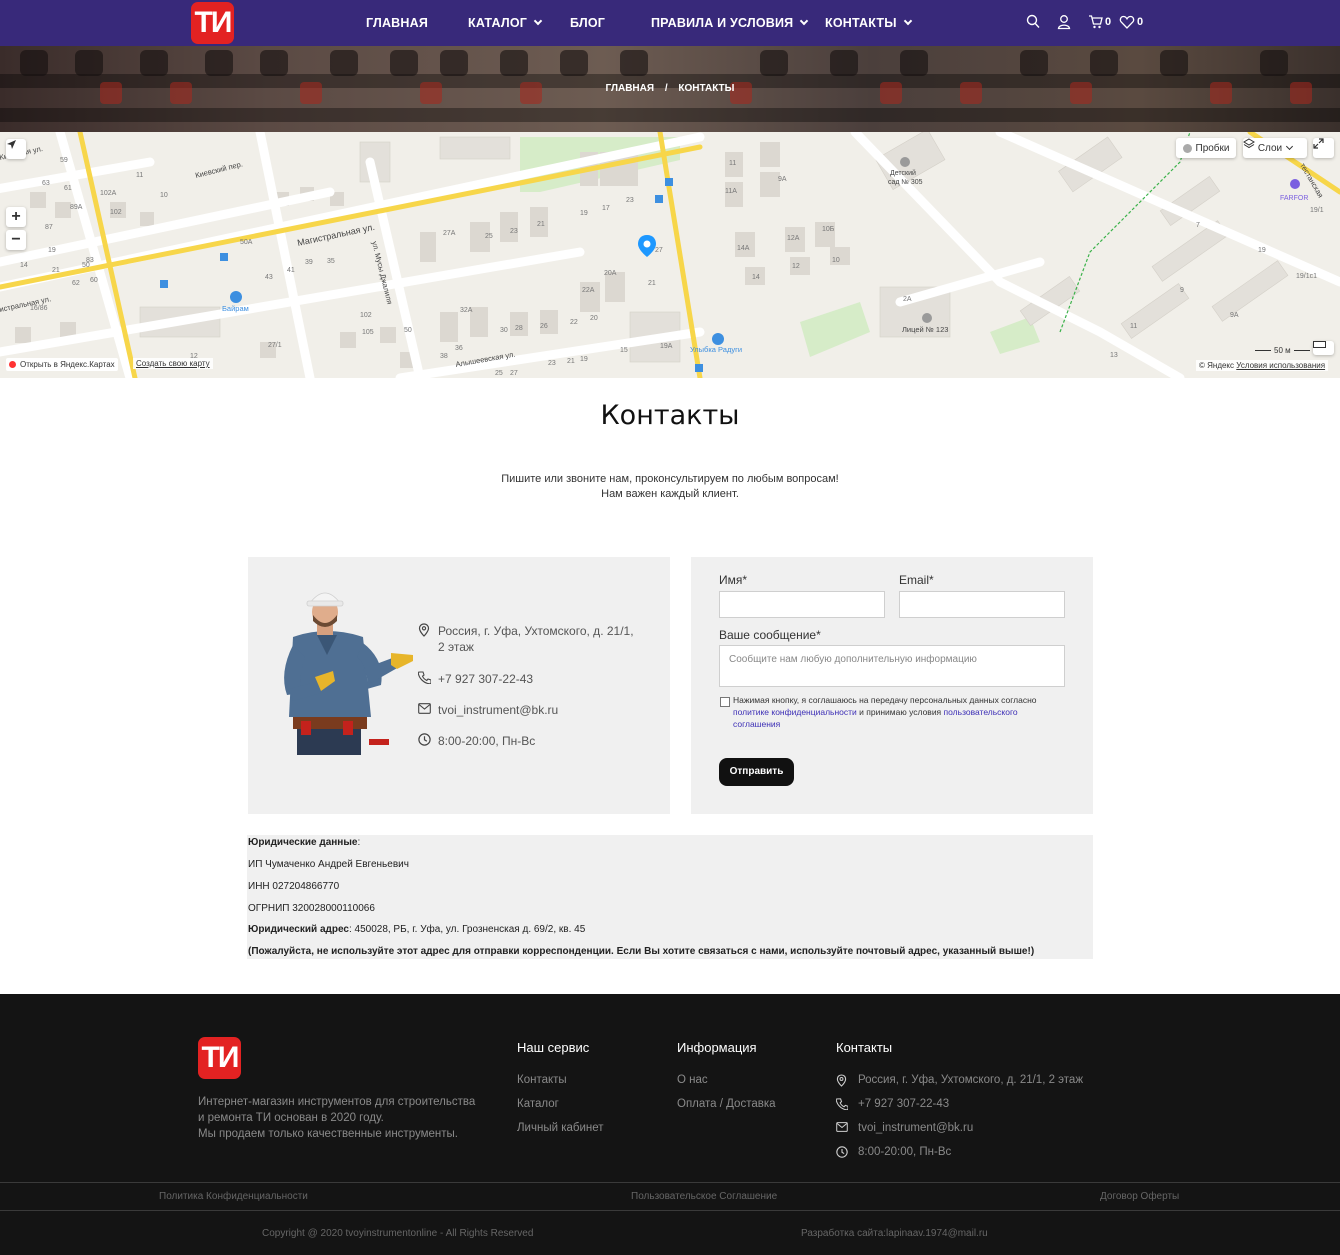  Describe the element at coordinates (90, 260) in the screenshot. I see `svg-text: 83` at that location.